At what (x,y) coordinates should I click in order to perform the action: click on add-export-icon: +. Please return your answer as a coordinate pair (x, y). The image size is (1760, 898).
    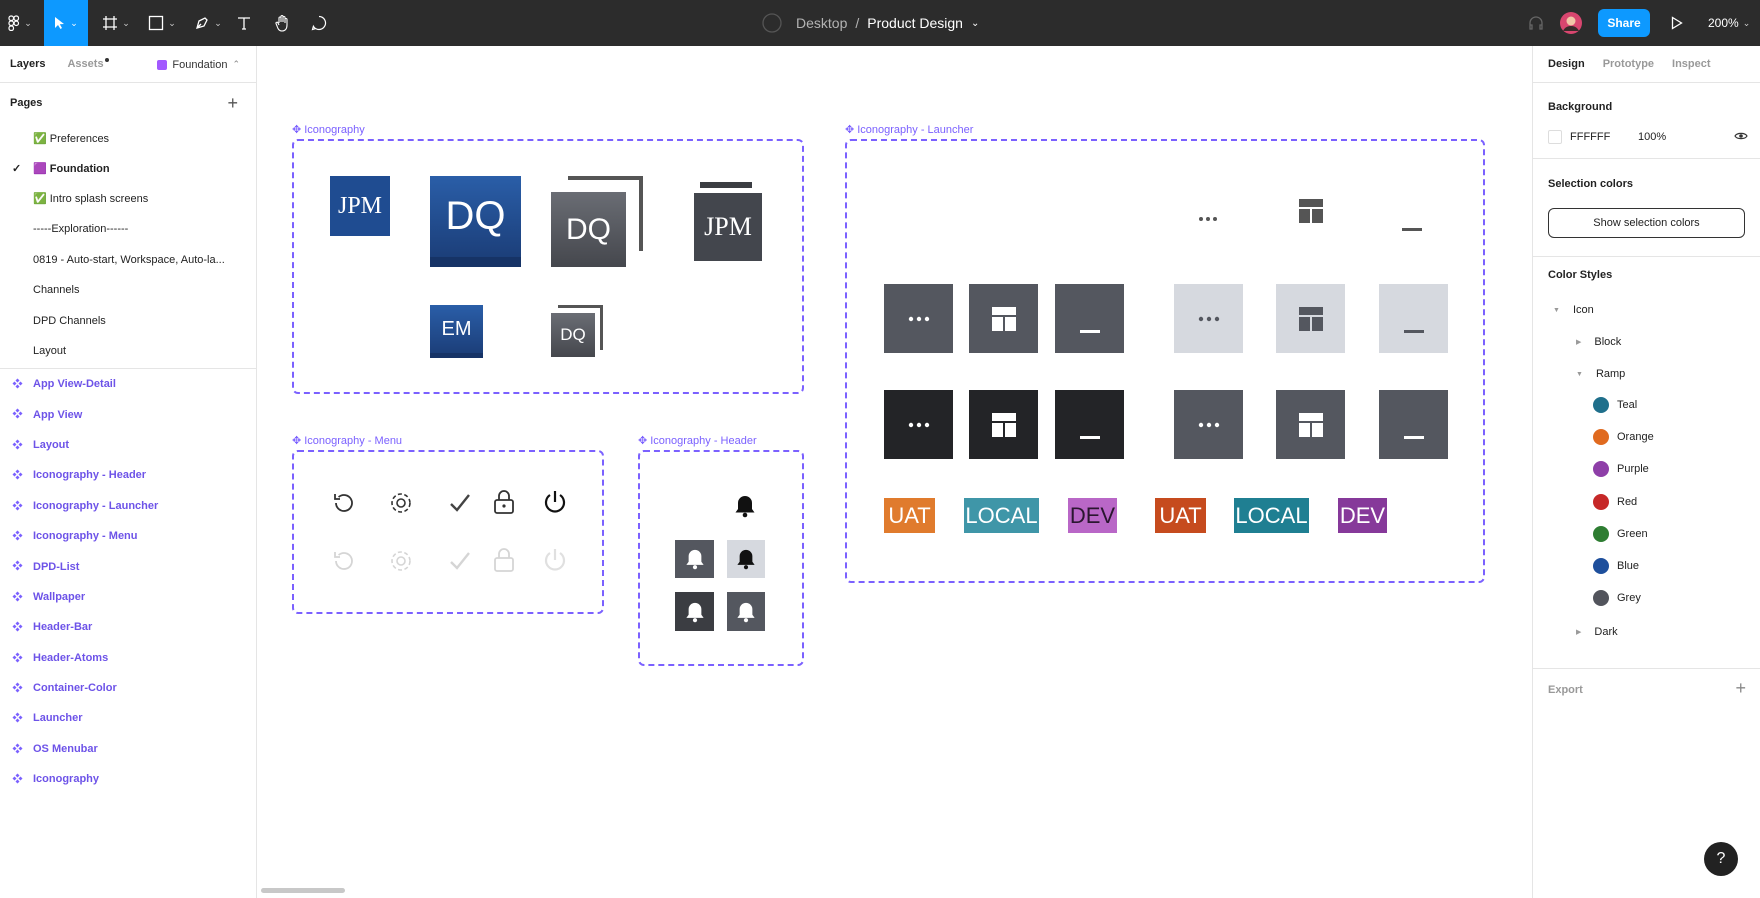
    Looking at the image, I should click on (1740, 688).